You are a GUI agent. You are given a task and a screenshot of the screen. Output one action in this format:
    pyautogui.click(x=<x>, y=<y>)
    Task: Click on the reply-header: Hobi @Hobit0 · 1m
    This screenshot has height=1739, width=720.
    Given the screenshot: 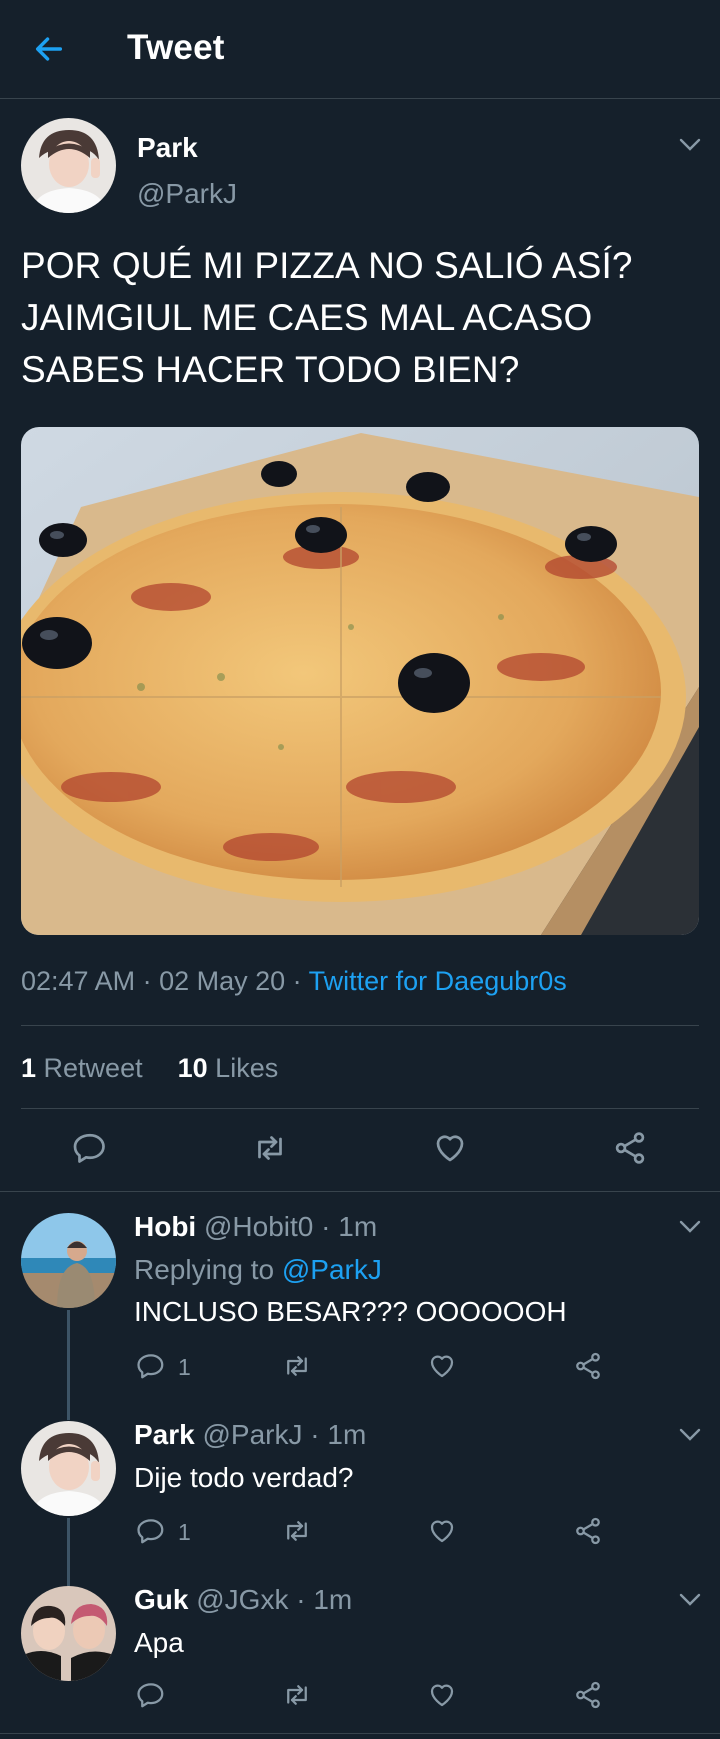 What is the action you would take?
    pyautogui.click(x=255, y=1227)
    